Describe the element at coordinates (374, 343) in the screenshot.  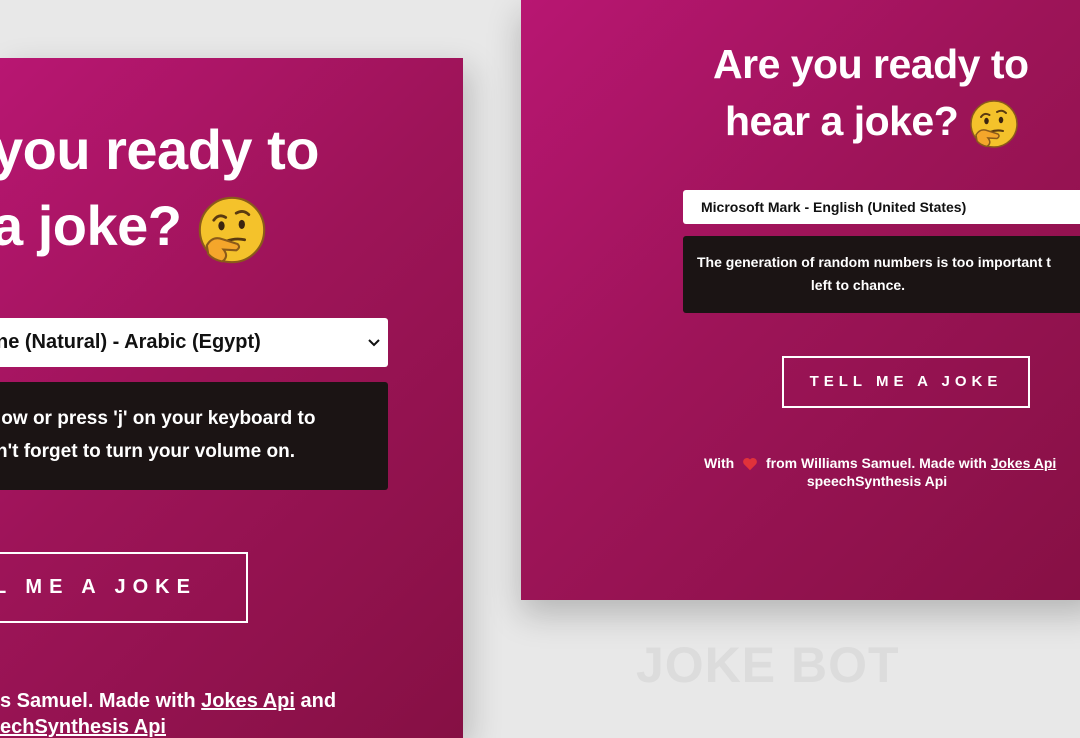
I see `chevron-down-icon` at that location.